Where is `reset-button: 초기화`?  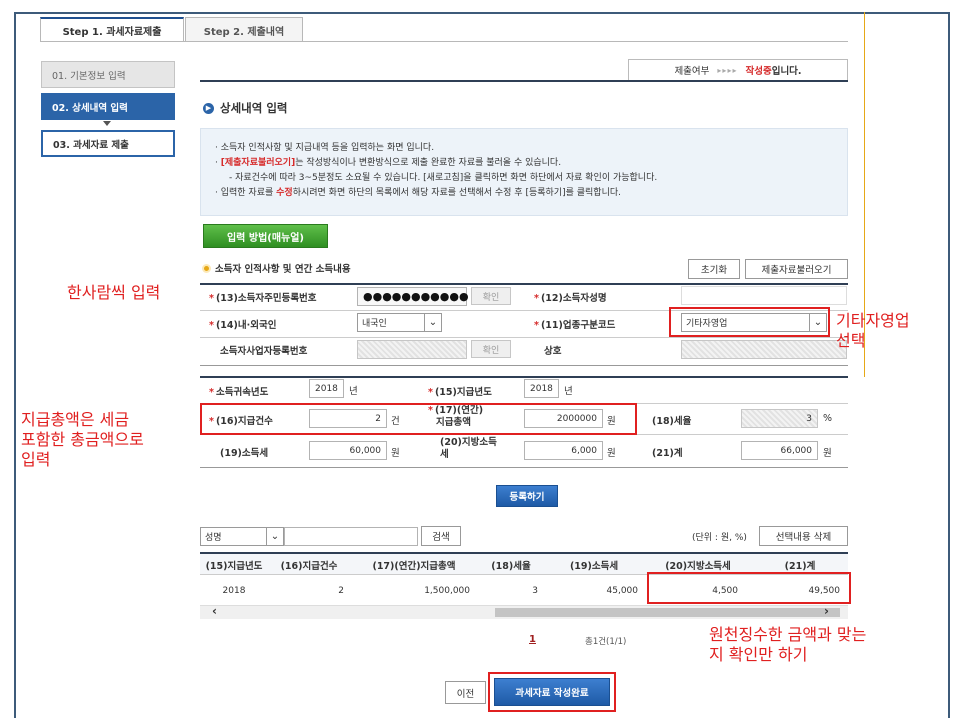
reset-button: 초기화 is located at coordinates (714, 269).